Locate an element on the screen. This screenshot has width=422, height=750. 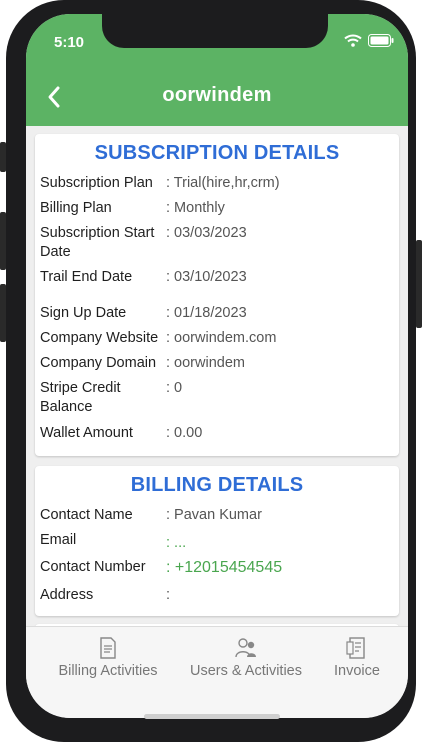
invoice-icon is located at coordinates (355, 648).